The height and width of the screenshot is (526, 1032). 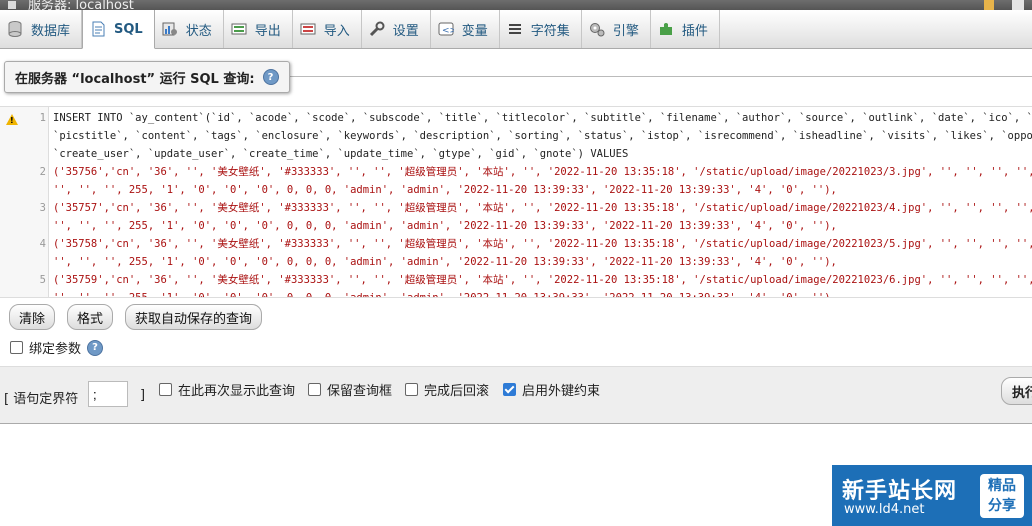 I want to click on tab-label: SQL, so click(x=128, y=29).